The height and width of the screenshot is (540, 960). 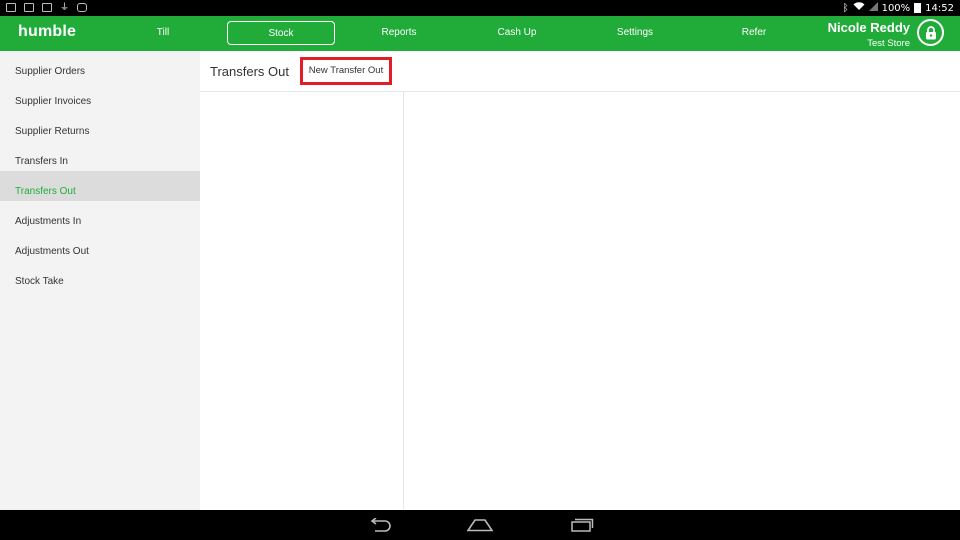 I want to click on signal-icon, so click(x=873, y=8).